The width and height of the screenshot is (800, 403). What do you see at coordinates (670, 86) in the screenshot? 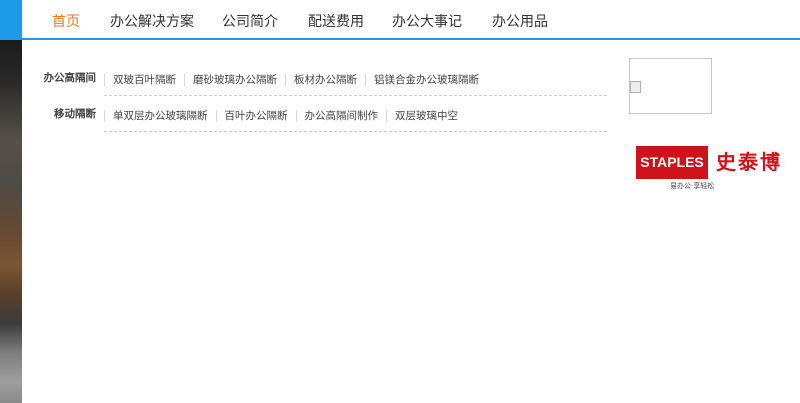
I see `broken-image` at bounding box center [670, 86].